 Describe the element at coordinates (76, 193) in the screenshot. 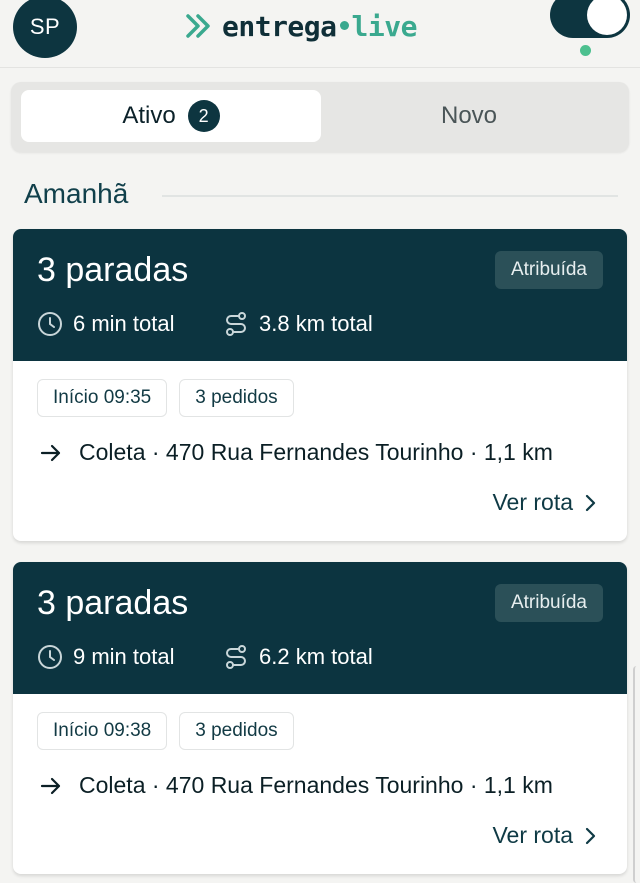

I see `section-title: Amanhã` at that location.